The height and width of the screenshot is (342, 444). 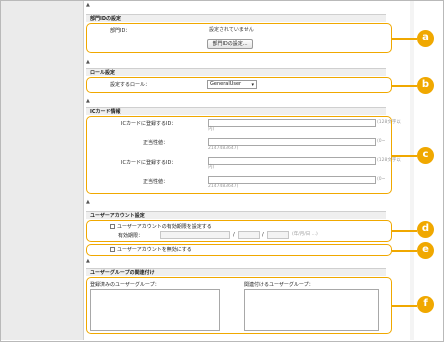 What do you see at coordinates (236, 18) in the screenshot?
I see `dept-section-header: 部門IDの設定` at bounding box center [236, 18].